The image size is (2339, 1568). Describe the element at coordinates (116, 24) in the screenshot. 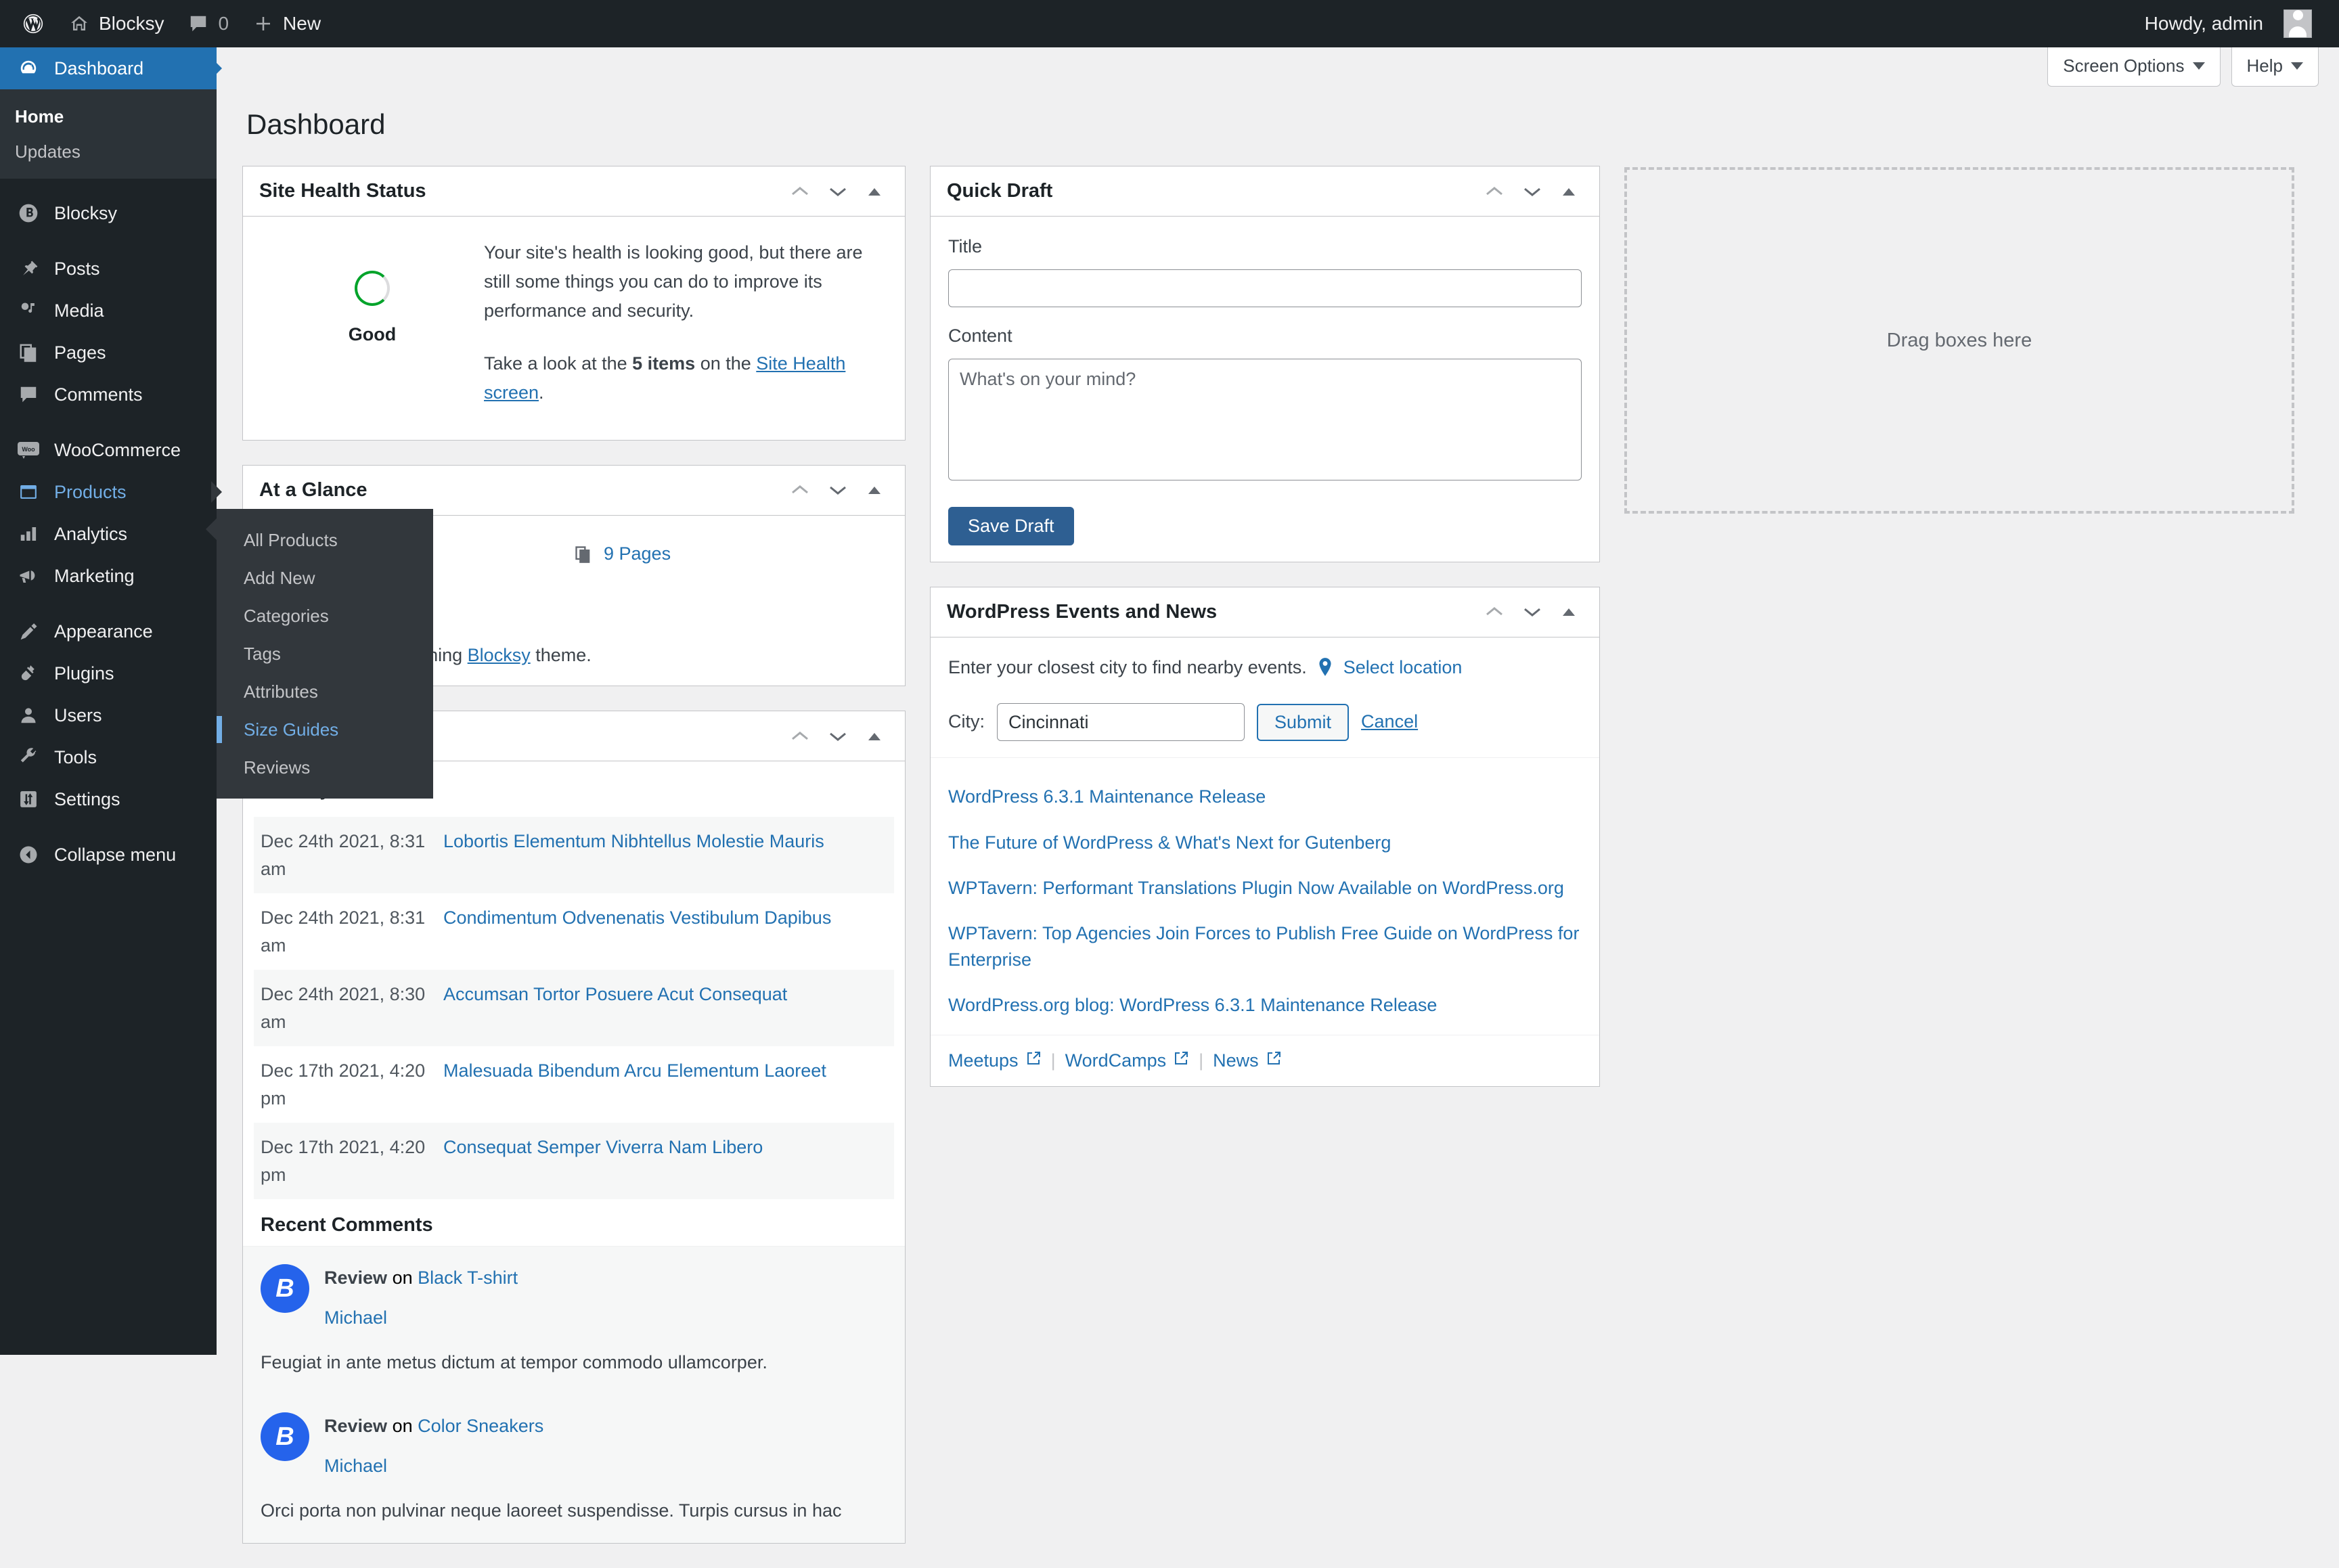

I see `site-name-menu: Blocksy` at that location.